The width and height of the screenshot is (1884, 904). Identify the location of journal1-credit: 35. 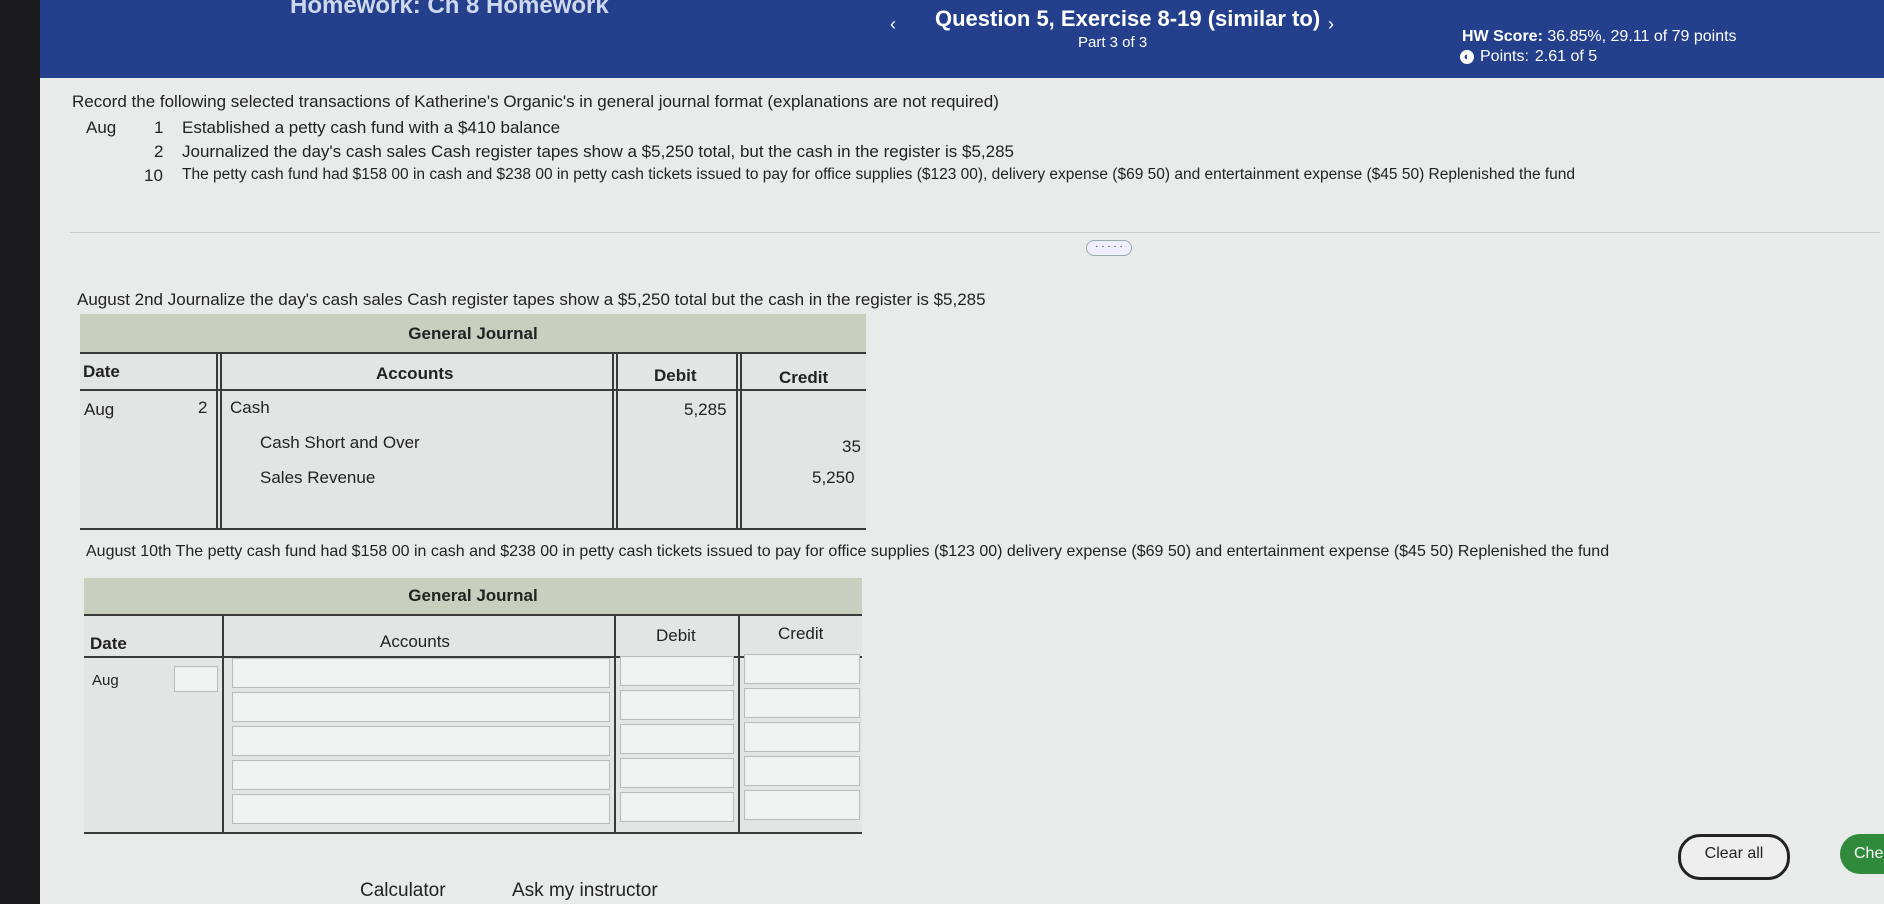
(851, 446).